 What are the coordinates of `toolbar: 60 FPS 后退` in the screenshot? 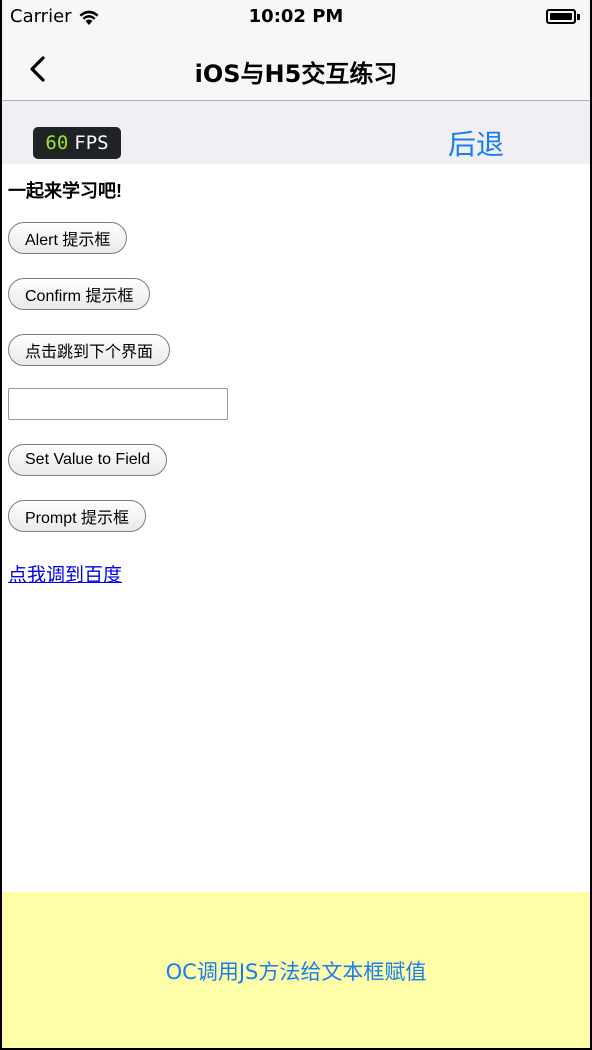 It's located at (296, 132).